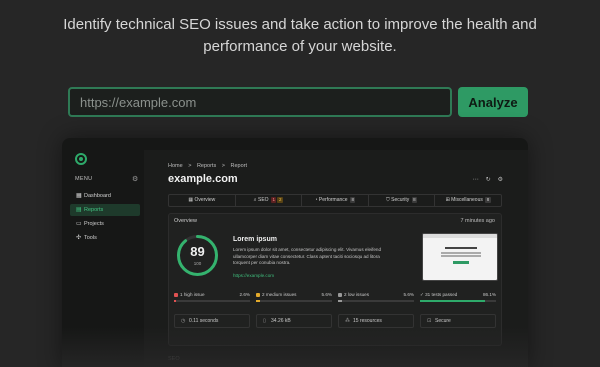  What do you see at coordinates (458, 321) in the screenshot?
I see `stat-security: ⊡ Secure` at bounding box center [458, 321].